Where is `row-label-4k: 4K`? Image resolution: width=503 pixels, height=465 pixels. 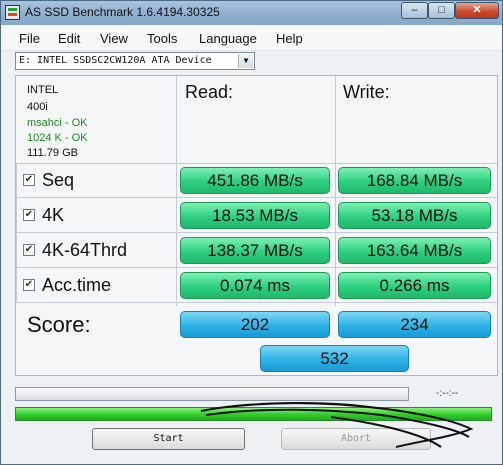 row-label-4k: 4K is located at coordinates (53, 215).